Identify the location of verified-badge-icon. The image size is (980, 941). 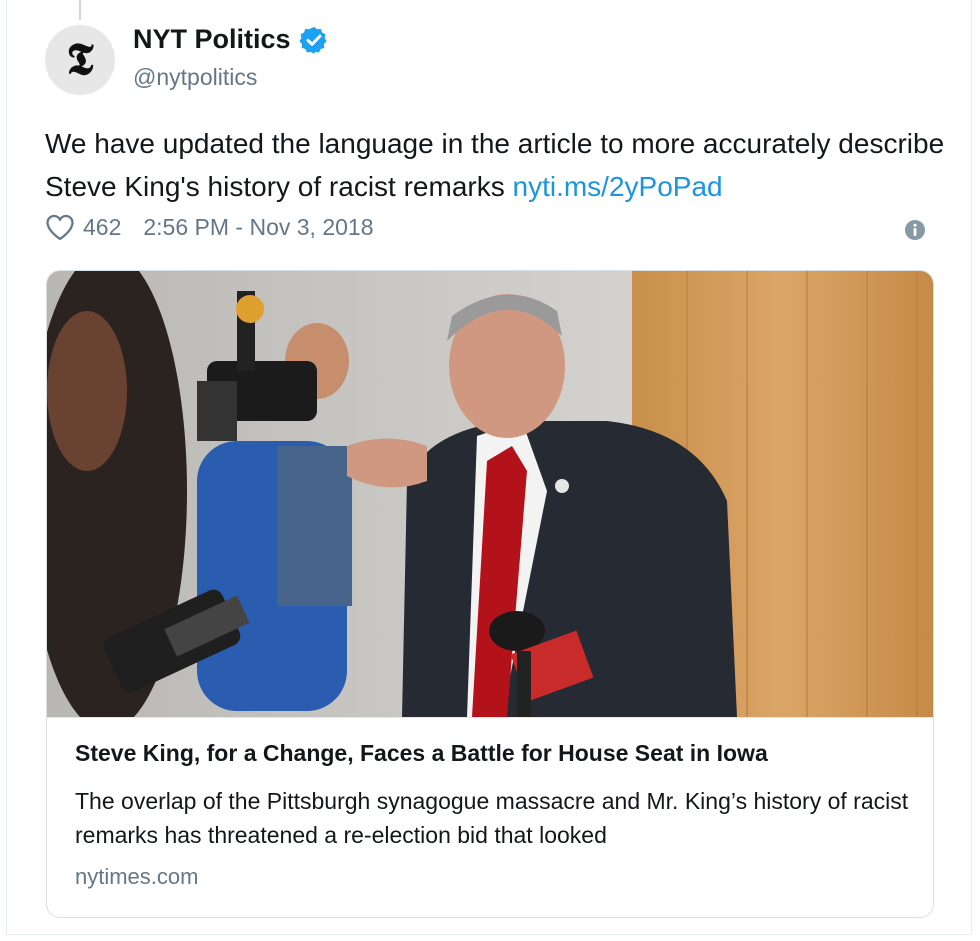
(312, 40).